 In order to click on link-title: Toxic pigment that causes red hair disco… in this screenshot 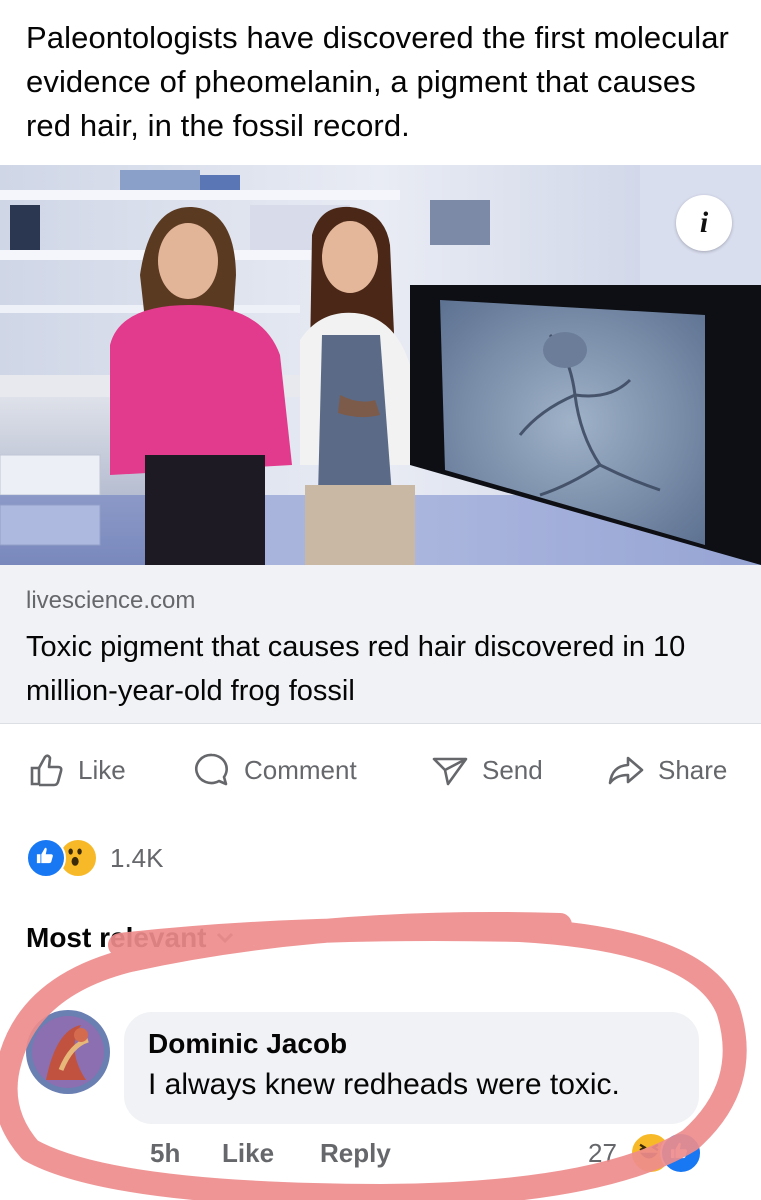, I will do `click(381, 669)`.